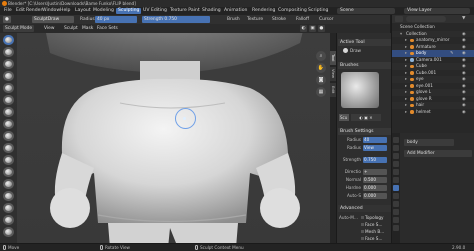  Describe the element at coordinates (8, 148) in the screenshot. I see `smooth-tool` at that location.